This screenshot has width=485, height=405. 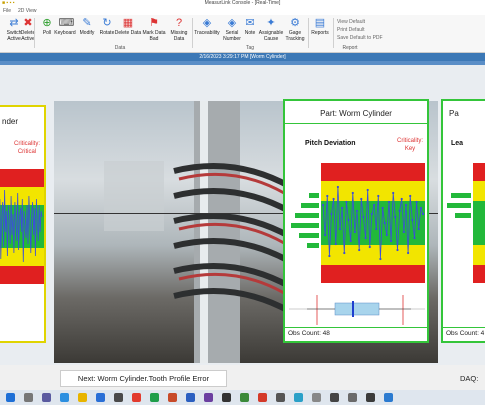 I want to click on window-title: MeasurLink Console - [Real-Time], so click(x=242, y=3).